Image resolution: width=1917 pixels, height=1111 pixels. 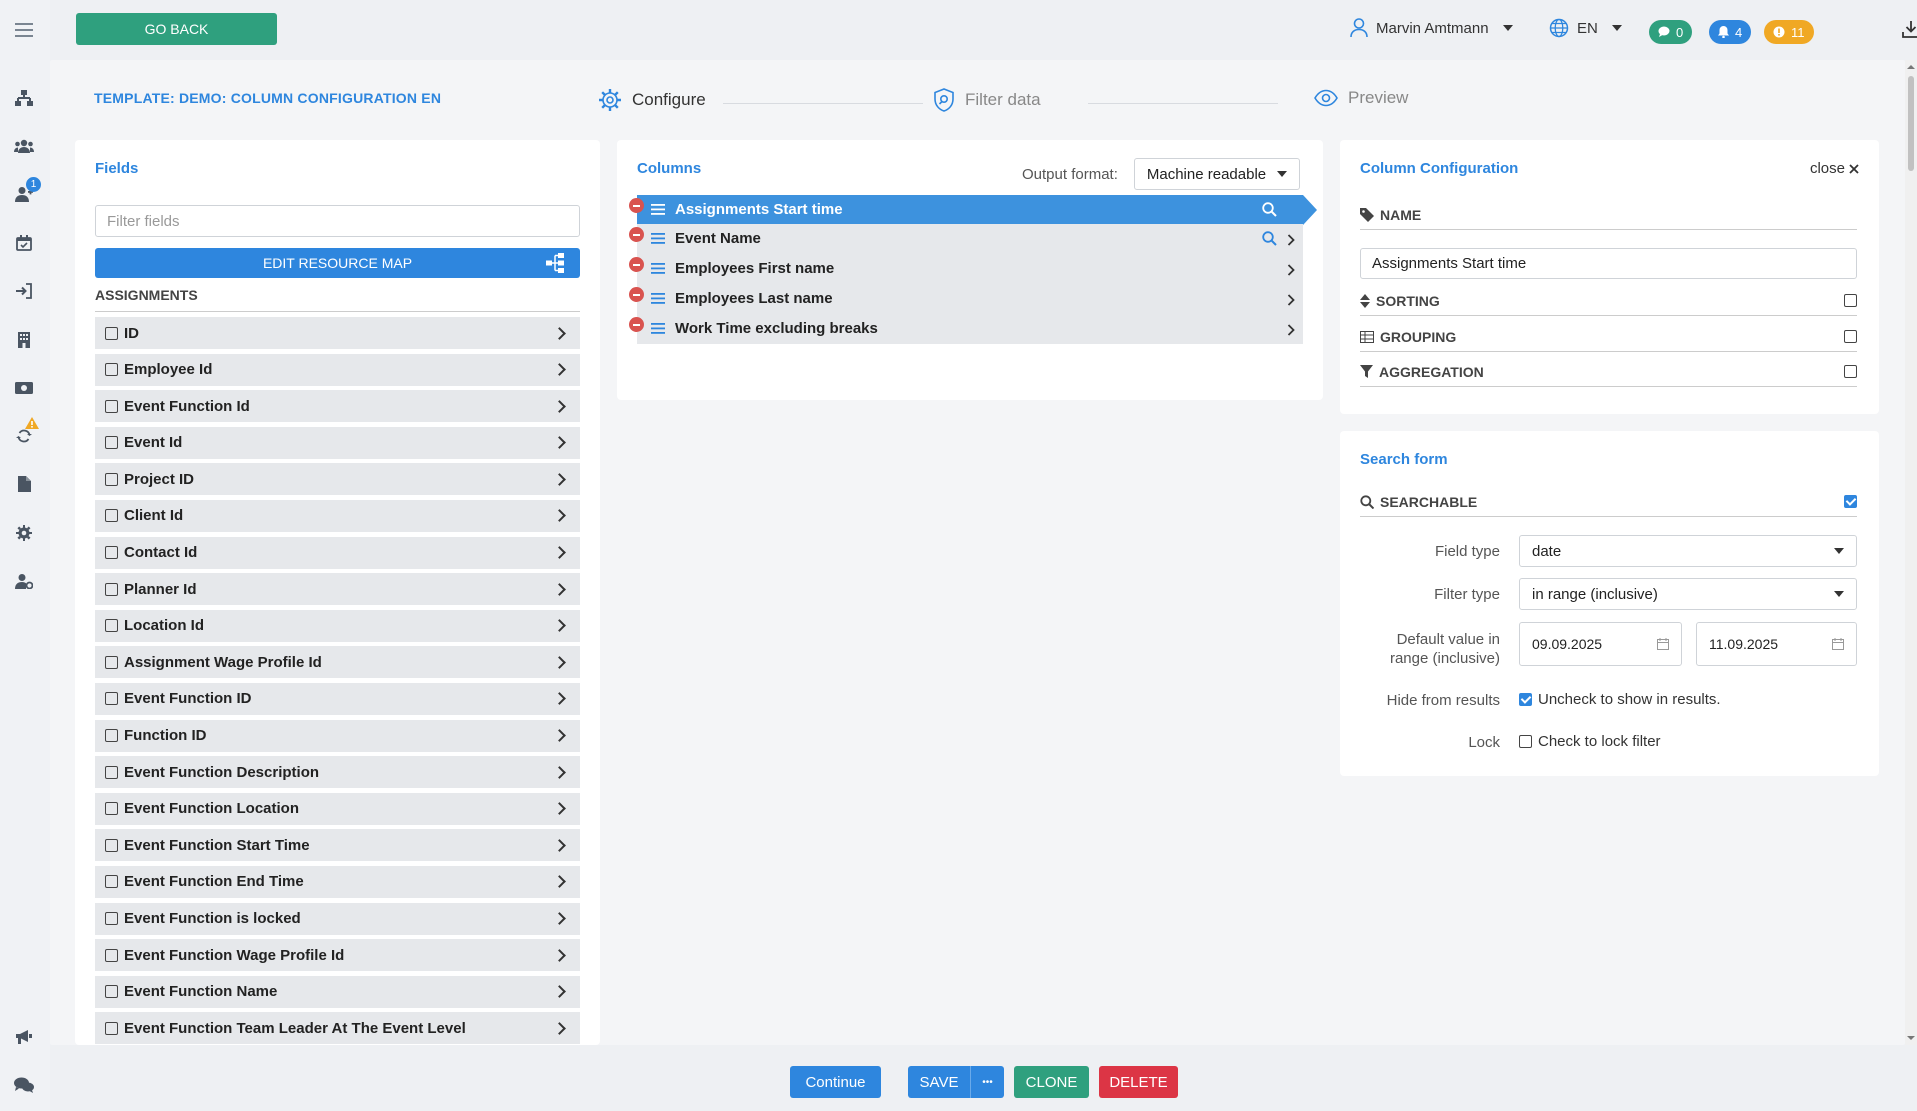 What do you see at coordinates (966, 299) in the screenshot?
I see `column-row: Employees Last name` at bounding box center [966, 299].